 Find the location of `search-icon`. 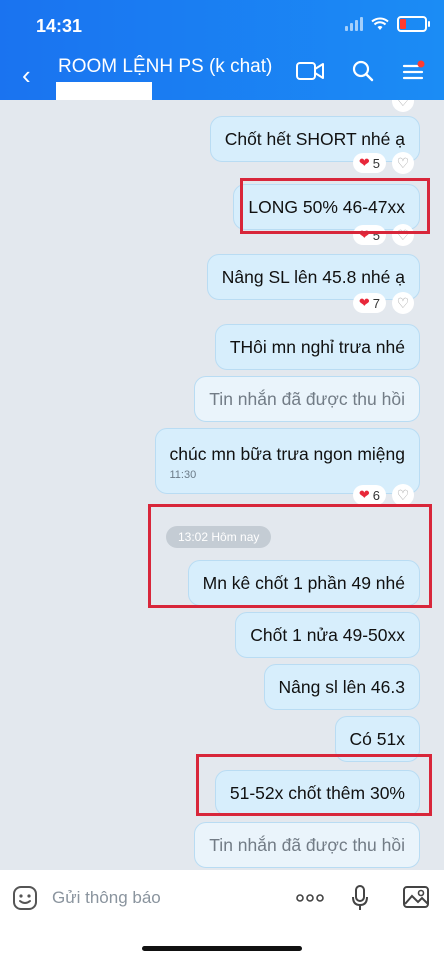

search-icon is located at coordinates (363, 71).